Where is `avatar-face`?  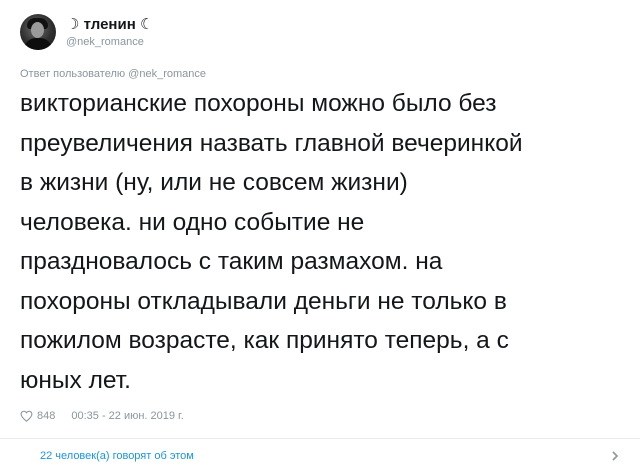
avatar-face is located at coordinates (37, 30).